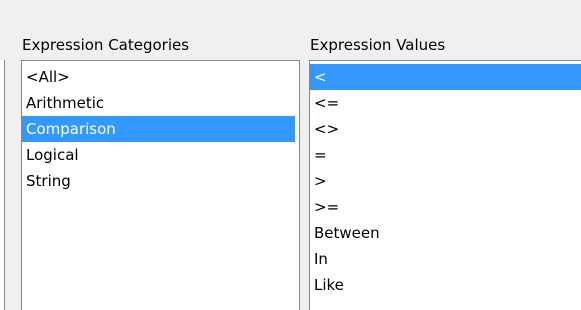  Describe the element at coordinates (445, 155) in the screenshot. I see `value-item-equal: =` at that location.